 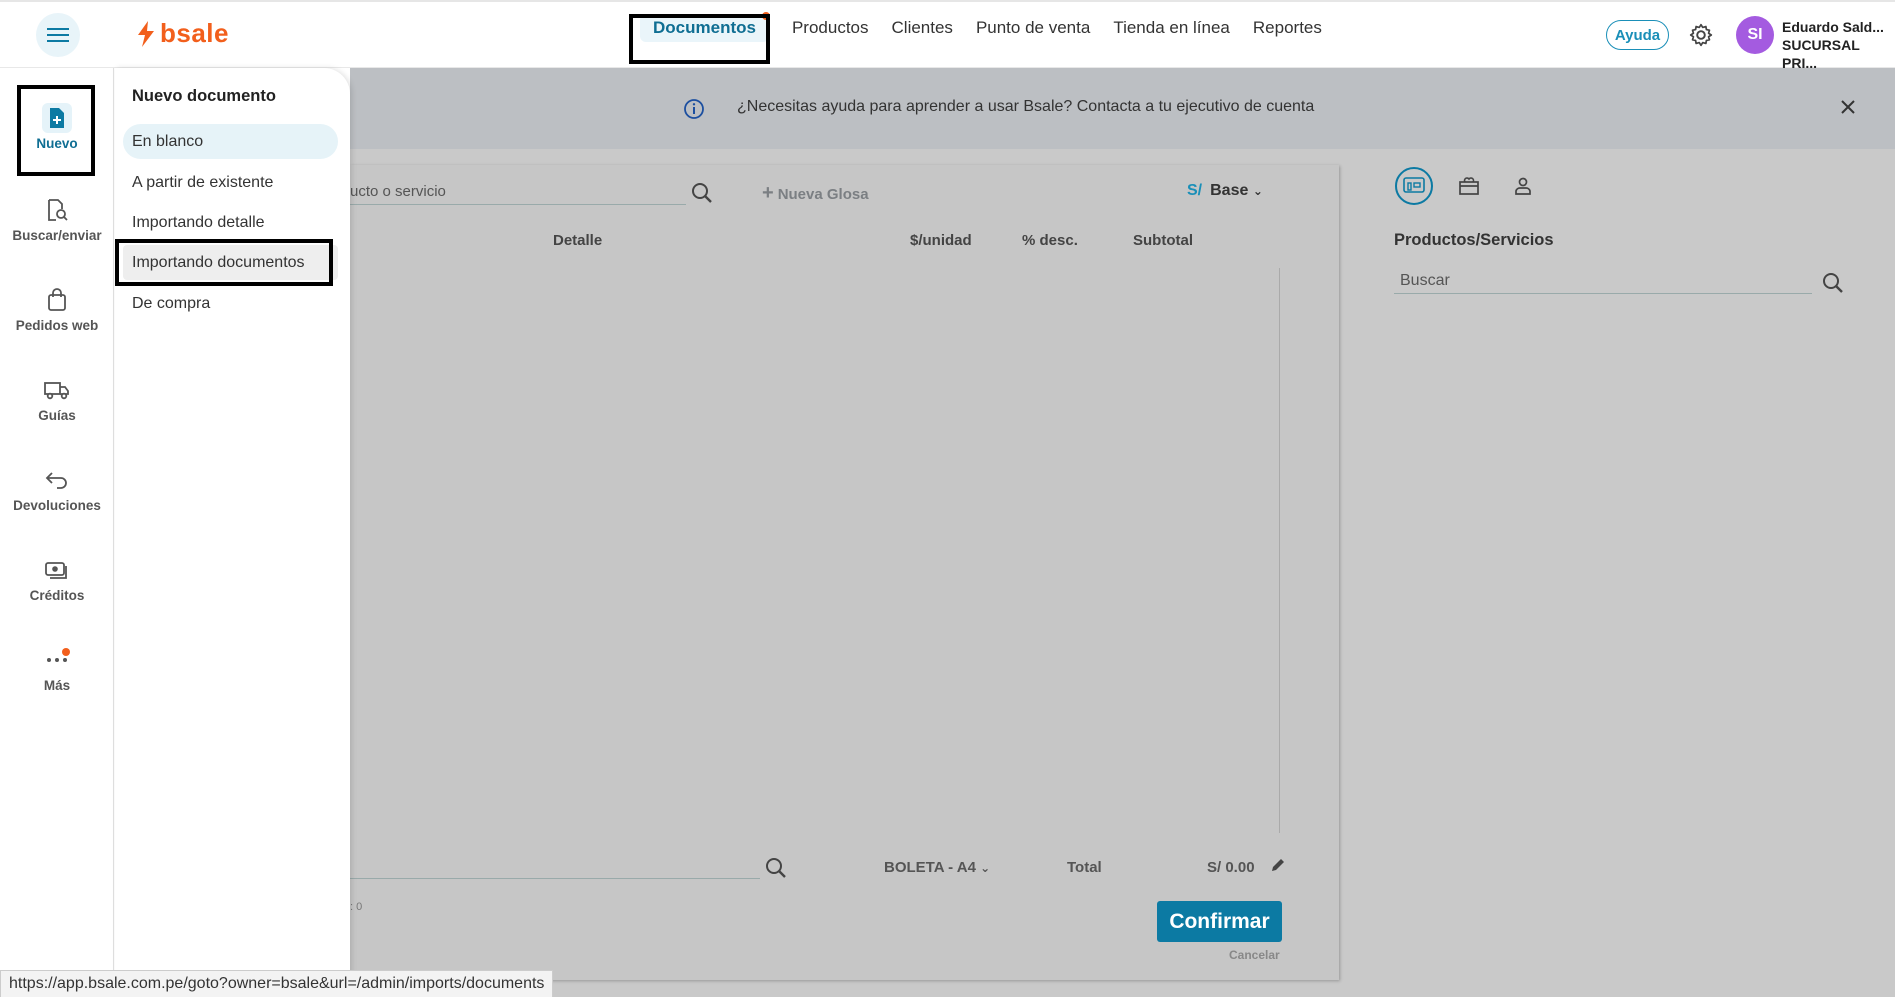 What do you see at coordinates (1229, 190) in the screenshot?
I see `price-list-value: Base` at bounding box center [1229, 190].